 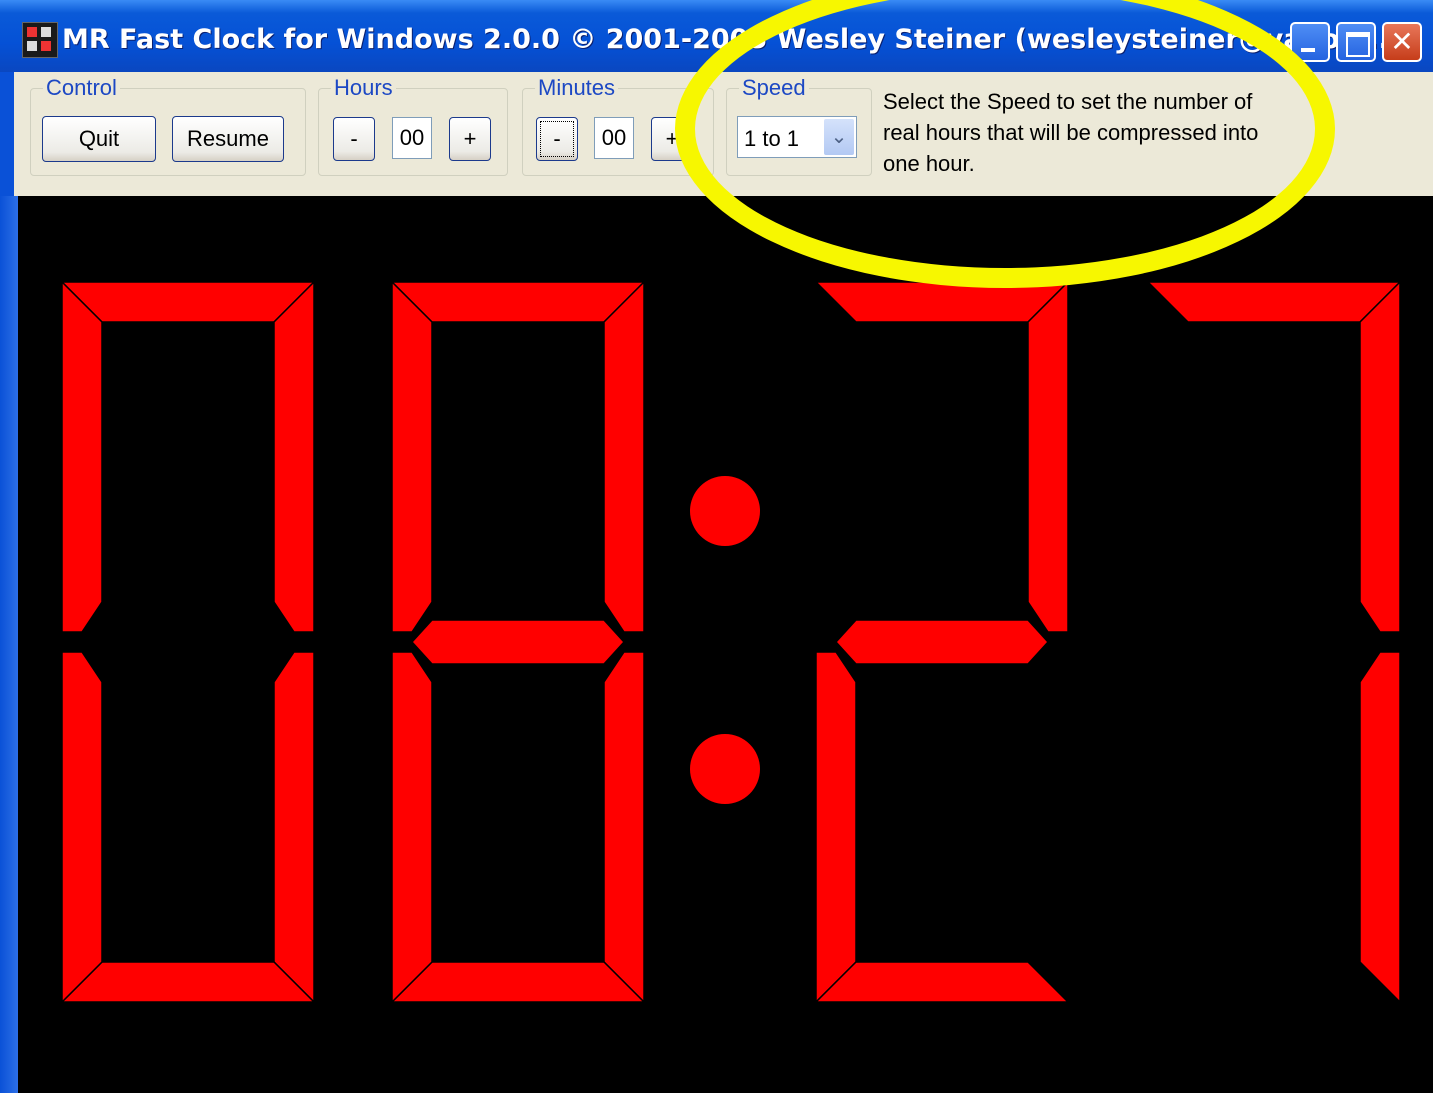 What do you see at coordinates (81, 88) in the screenshot?
I see `control-legend: Control` at bounding box center [81, 88].